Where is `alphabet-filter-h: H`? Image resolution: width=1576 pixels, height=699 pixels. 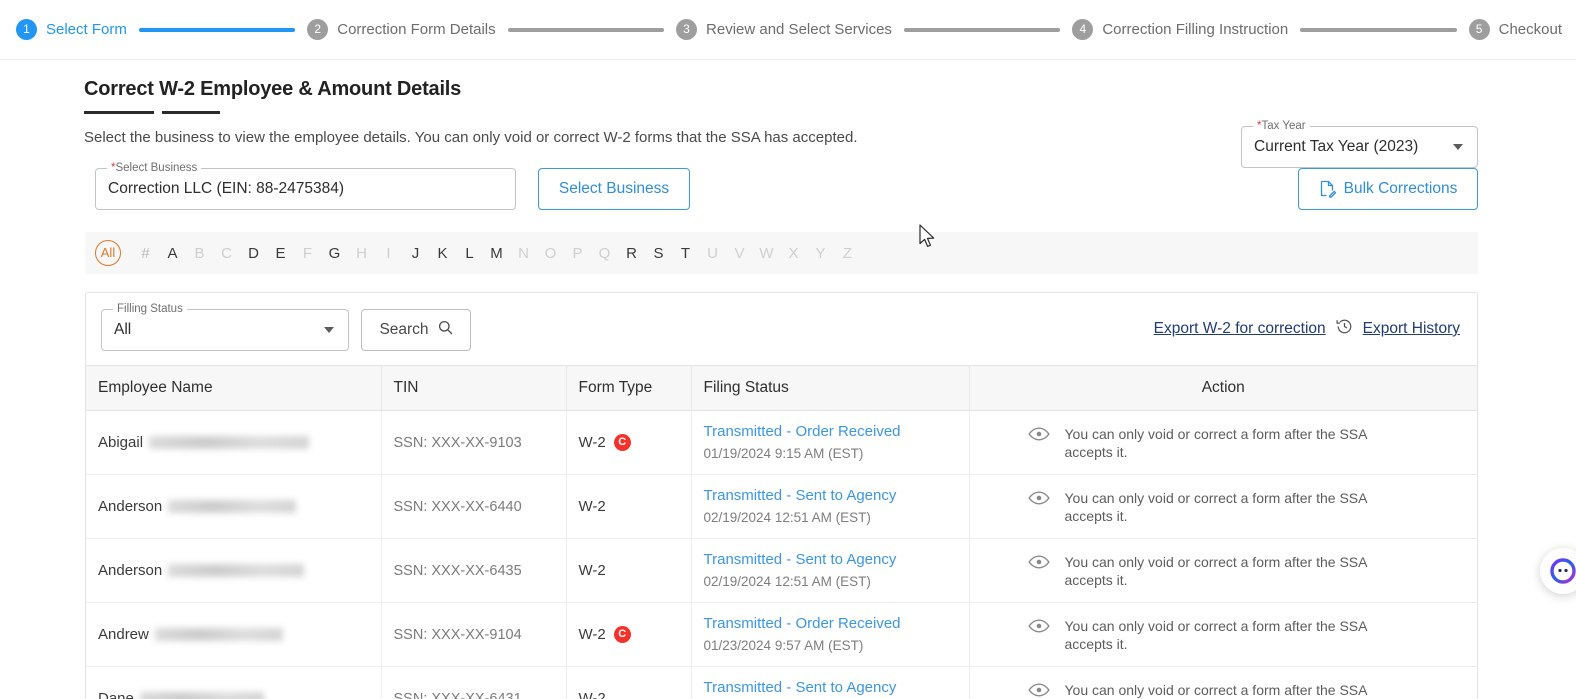
alphabet-filter-h: H is located at coordinates (361, 253).